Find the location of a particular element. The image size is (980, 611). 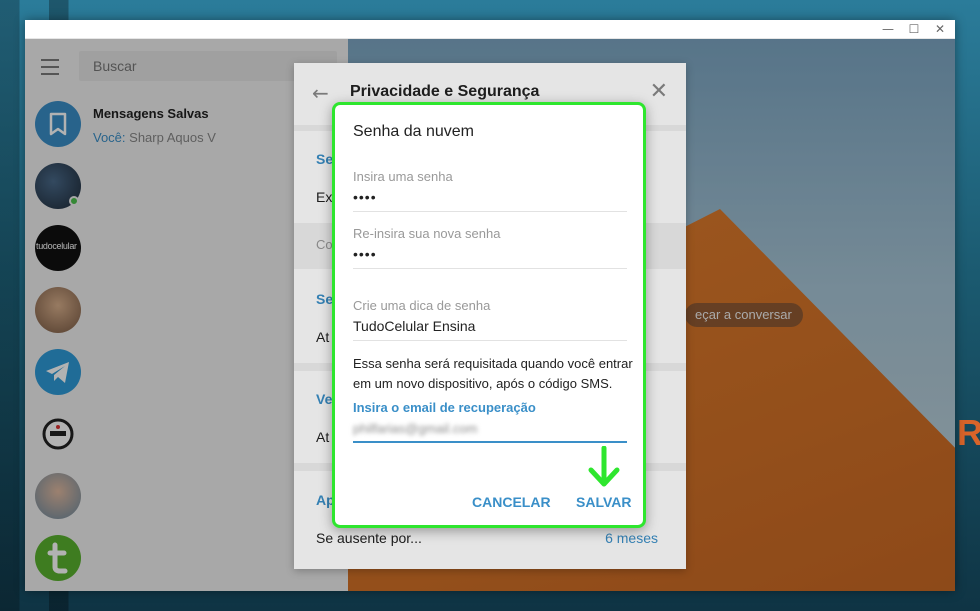

hint-underline is located at coordinates (490, 340).